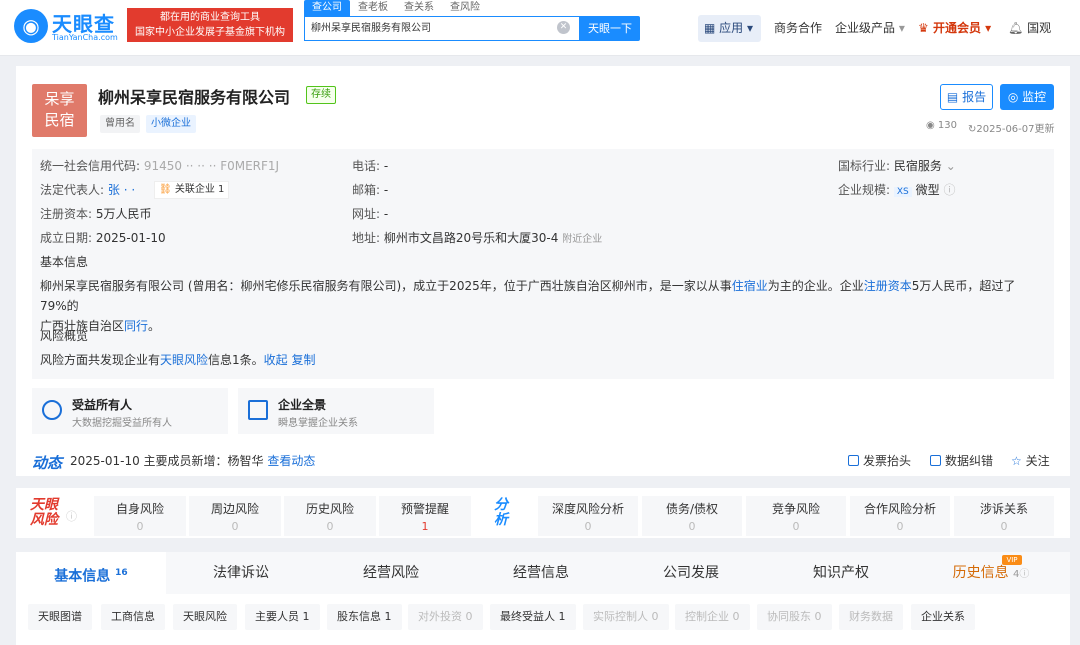 The width and height of the screenshot is (1080, 645). Describe the element at coordinates (31, 26) in the screenshot. I see `logo-icon: ◉` at that location.